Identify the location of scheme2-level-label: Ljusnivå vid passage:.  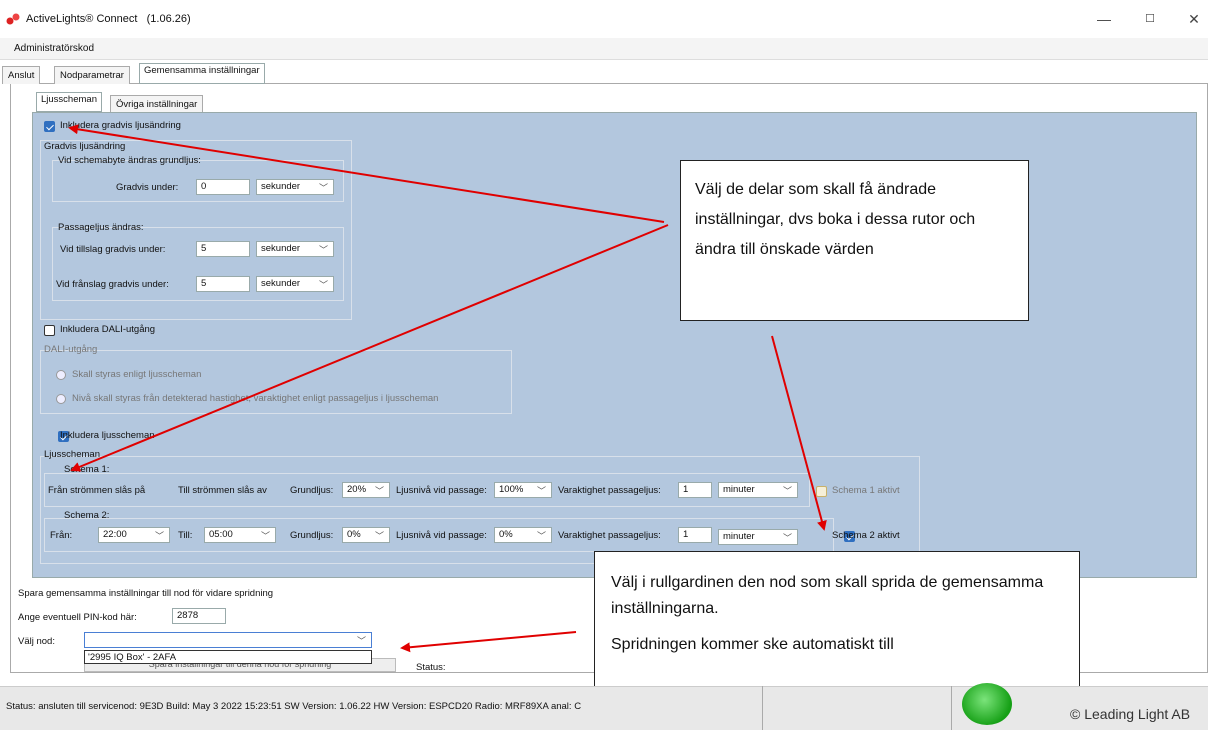
(441, 535).